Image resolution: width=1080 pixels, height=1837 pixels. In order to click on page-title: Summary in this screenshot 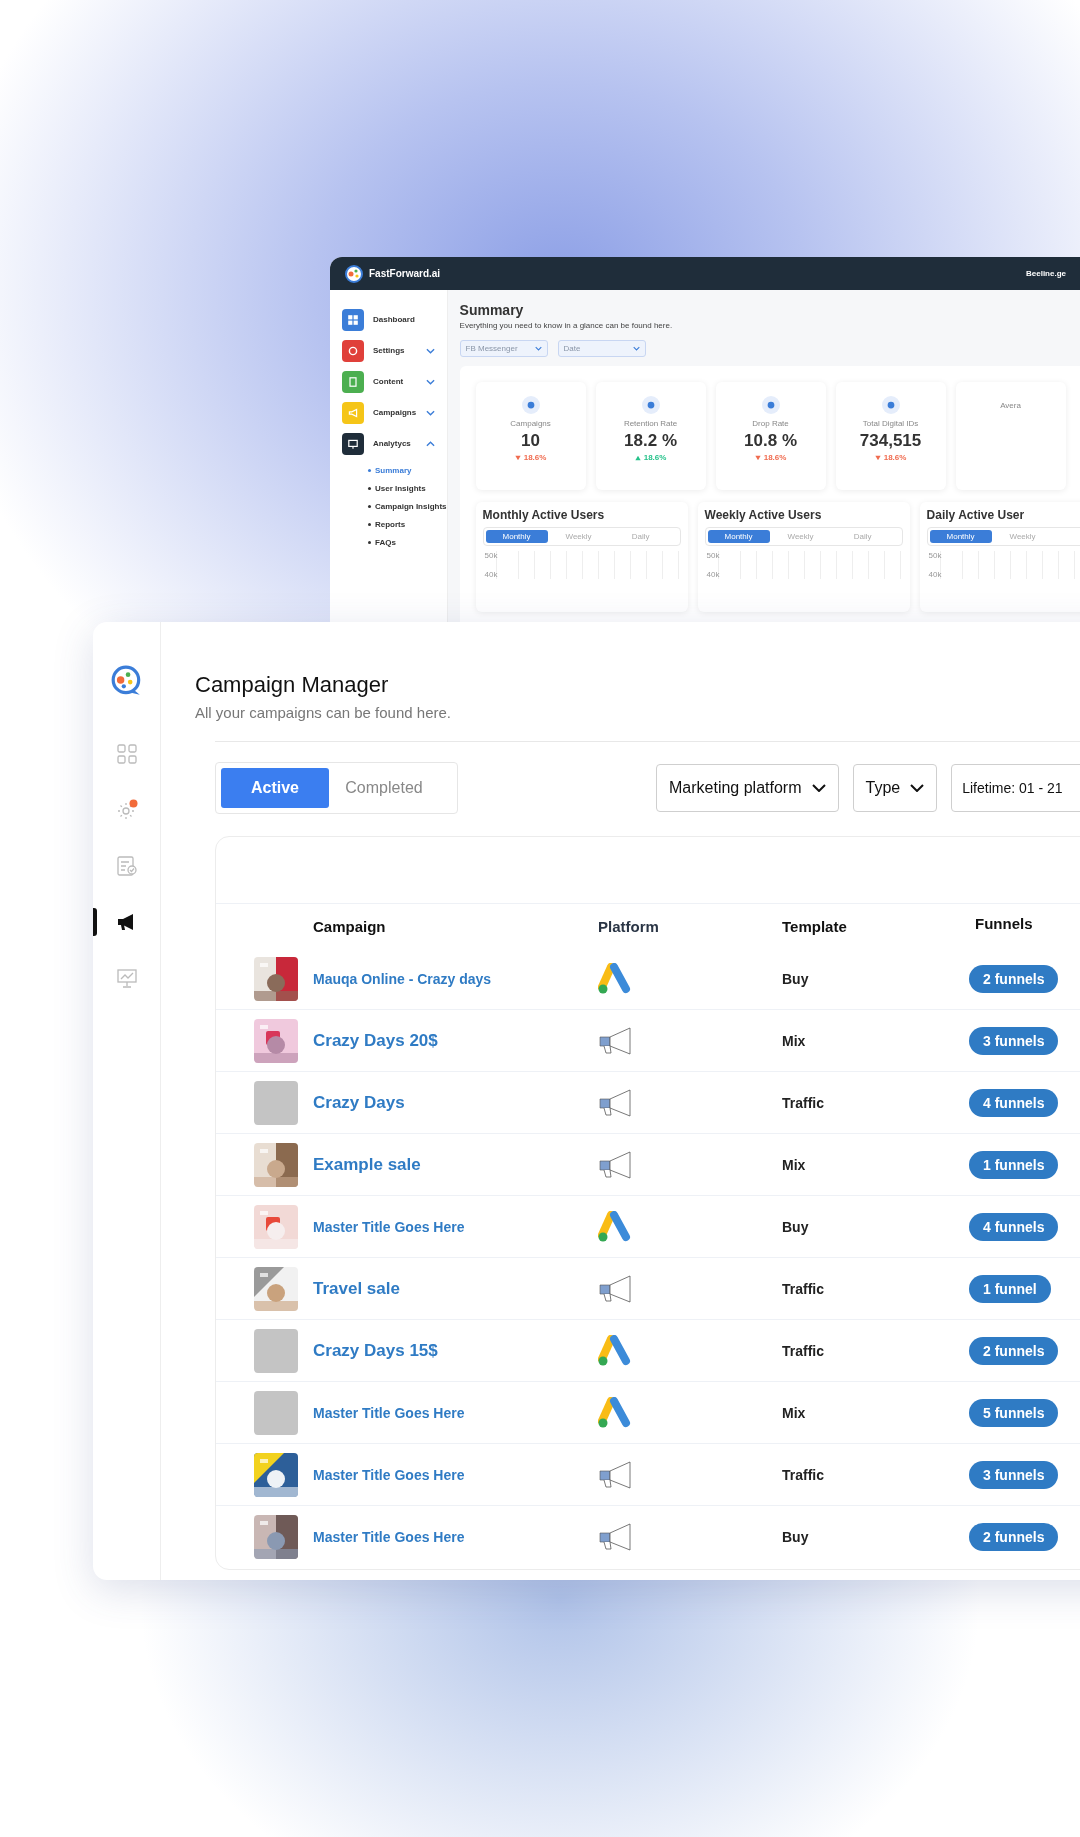, I will do `click(492, 310)`.